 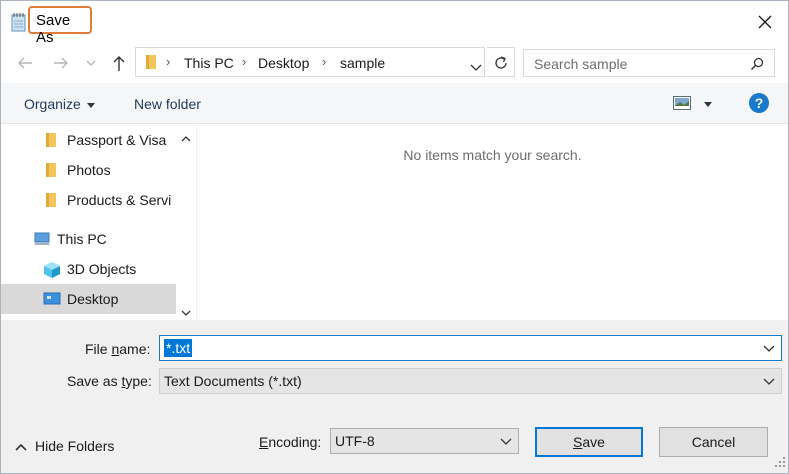 I want to click on breadcrumb-this-pc: This PC, so click(x=209, y=63).